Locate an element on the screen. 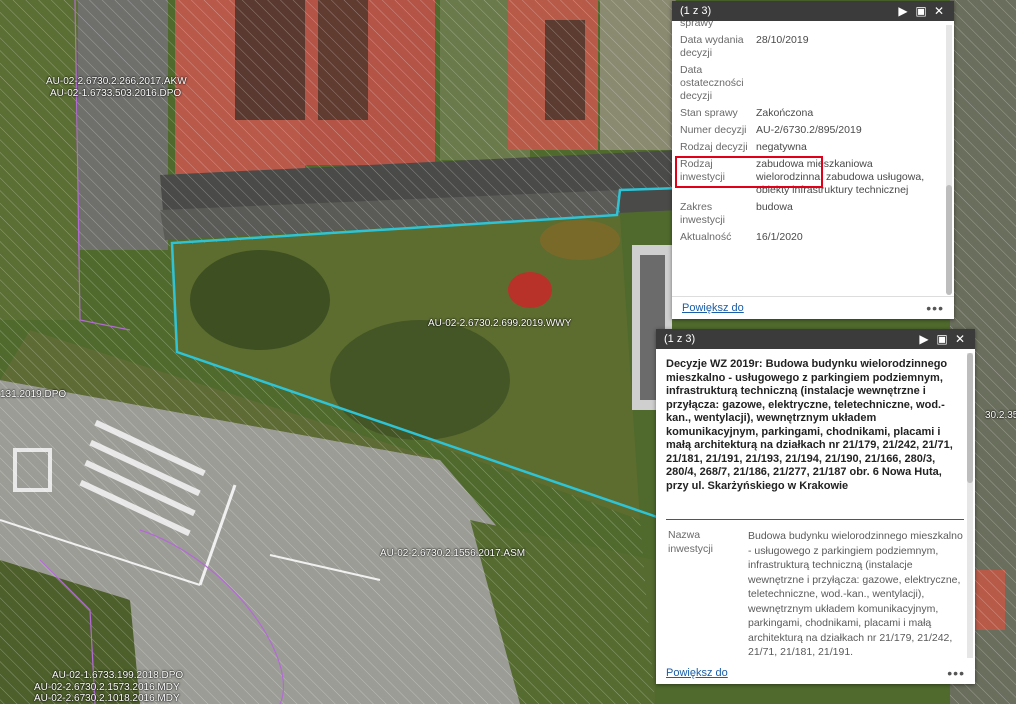 Image resolution: width=1016 pixels, height=704 pixels. attribute-row: Zakres inwestycji budowa is located at coordinates (811, 214).